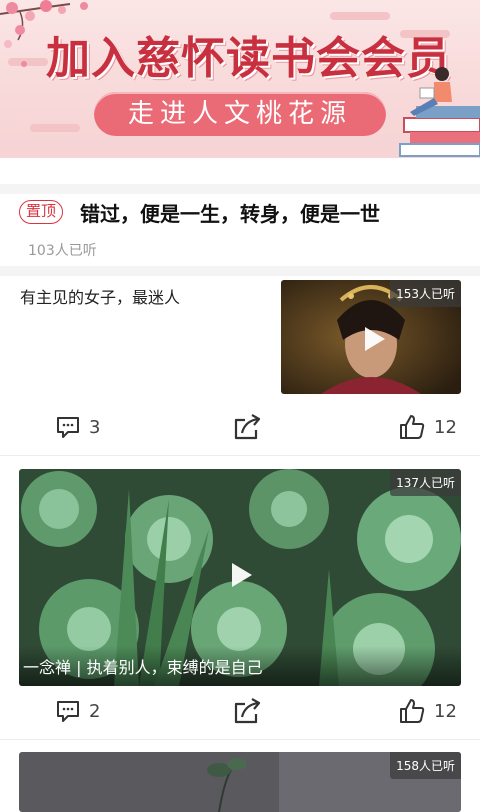  I want to click on card-actions: 2 12, so click(240, 711).